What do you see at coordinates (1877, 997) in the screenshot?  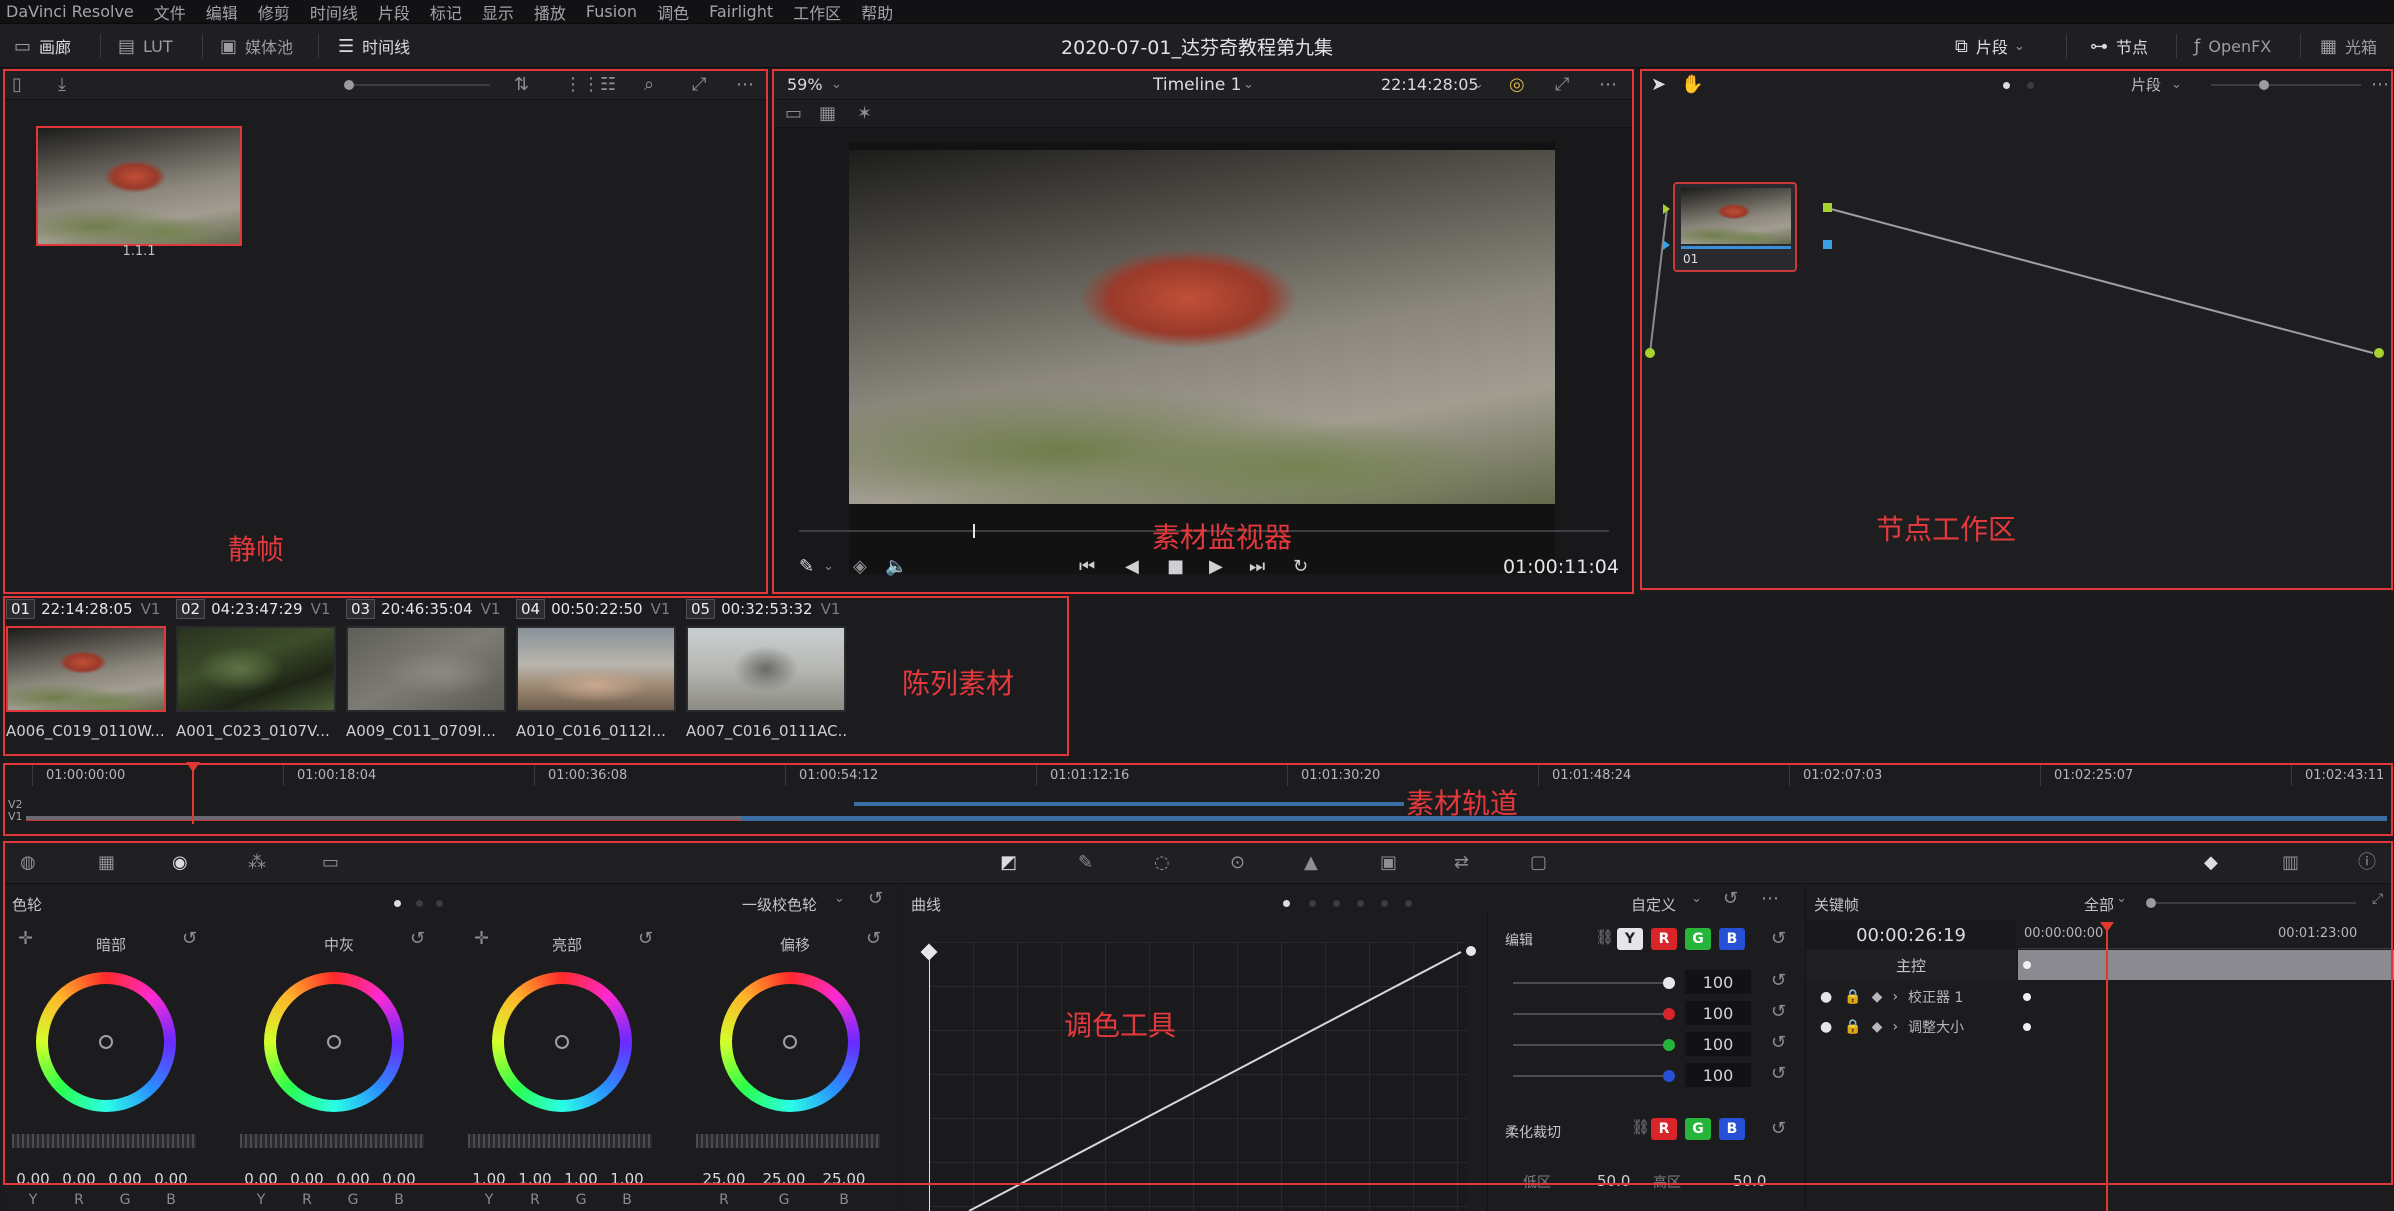 I see `diamond-icon: ◆` at bounding box center [1877, 997].